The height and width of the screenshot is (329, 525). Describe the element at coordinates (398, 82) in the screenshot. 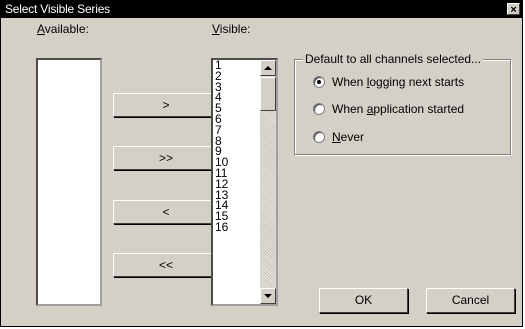

I see `radio-label: When logging next starts` at that location.